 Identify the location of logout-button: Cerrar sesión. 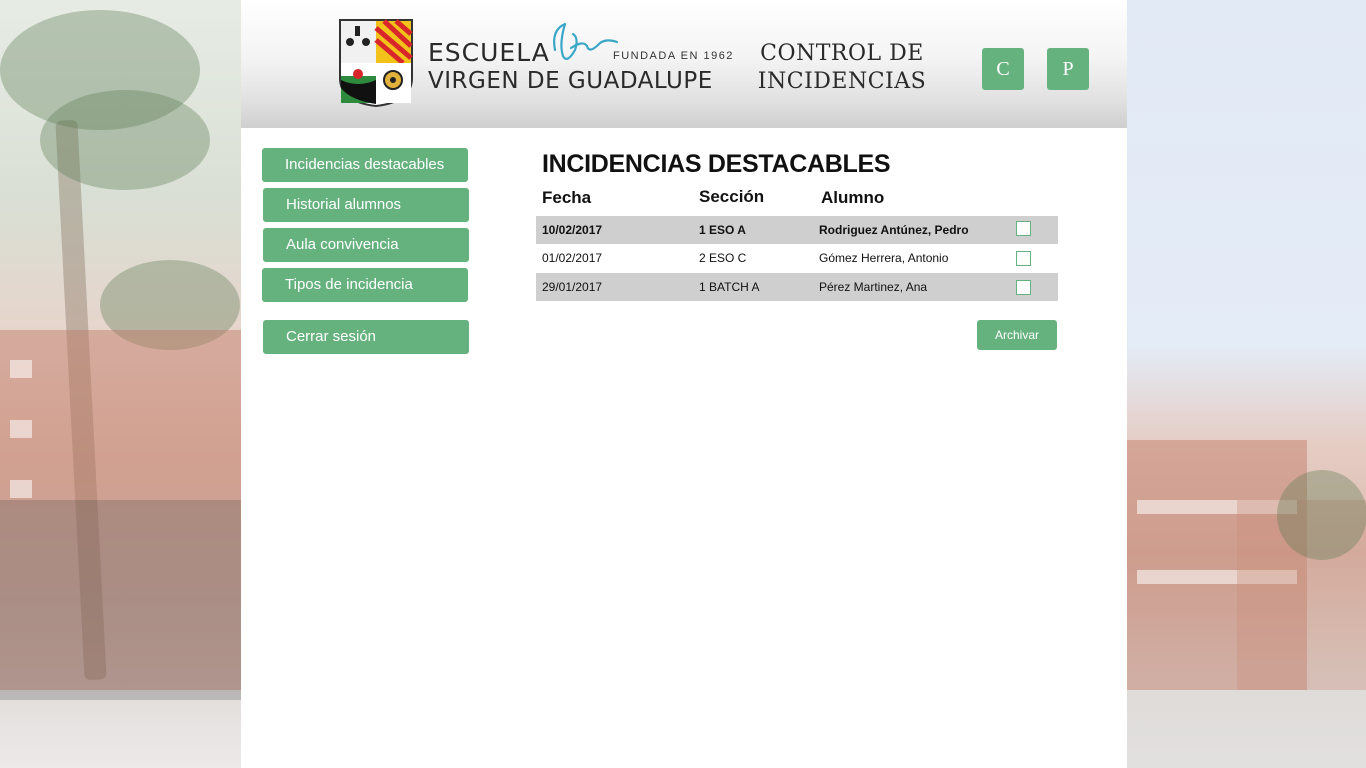
(366, 337).